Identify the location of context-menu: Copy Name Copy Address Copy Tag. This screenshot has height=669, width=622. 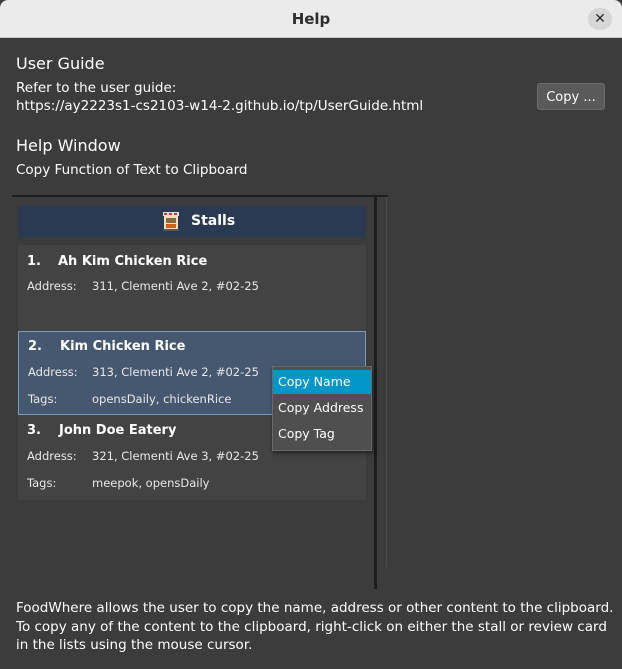
(322, 408).